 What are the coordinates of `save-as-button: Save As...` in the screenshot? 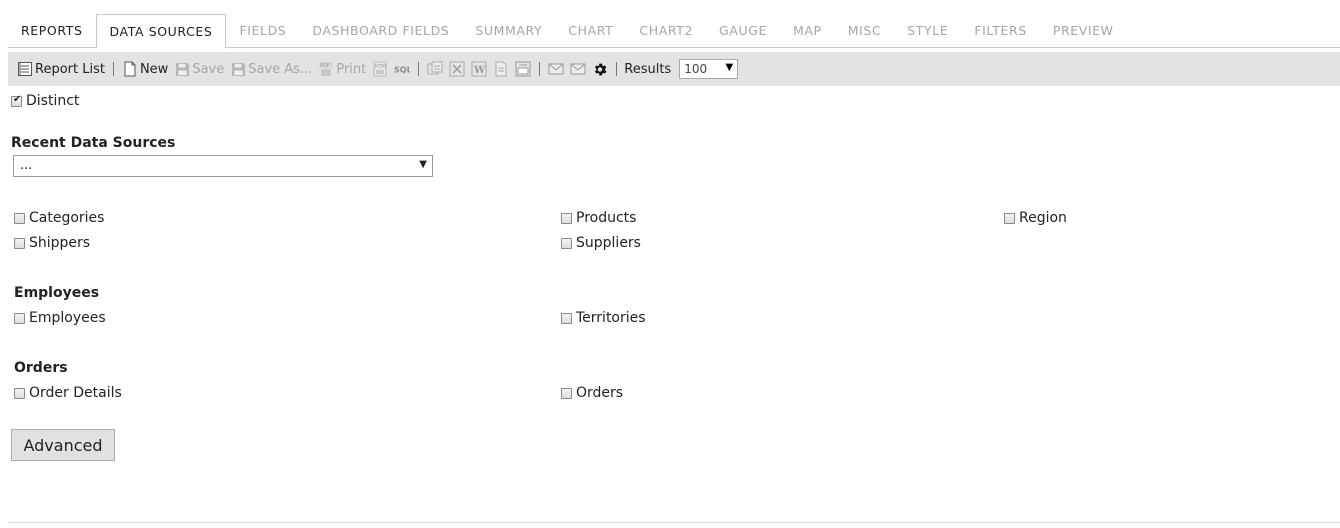 It's located at (271, 69).